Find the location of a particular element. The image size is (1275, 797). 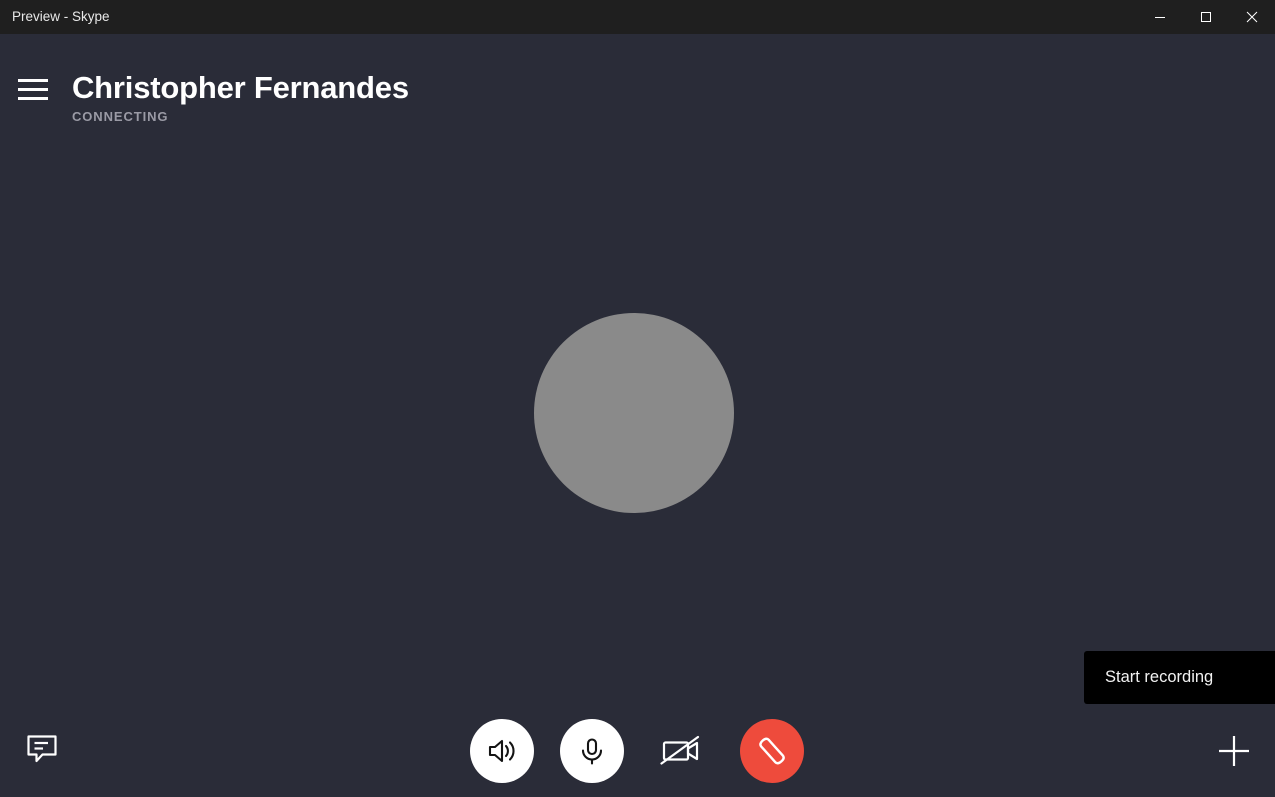

plus-icon is located at coordinates (1234, 751).